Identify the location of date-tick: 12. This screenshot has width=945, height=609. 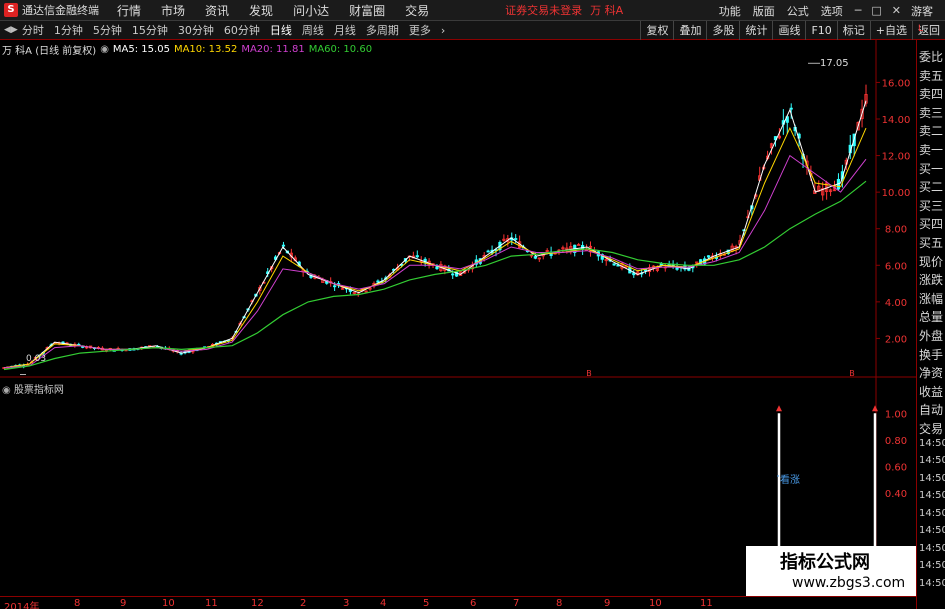
(257, 603).